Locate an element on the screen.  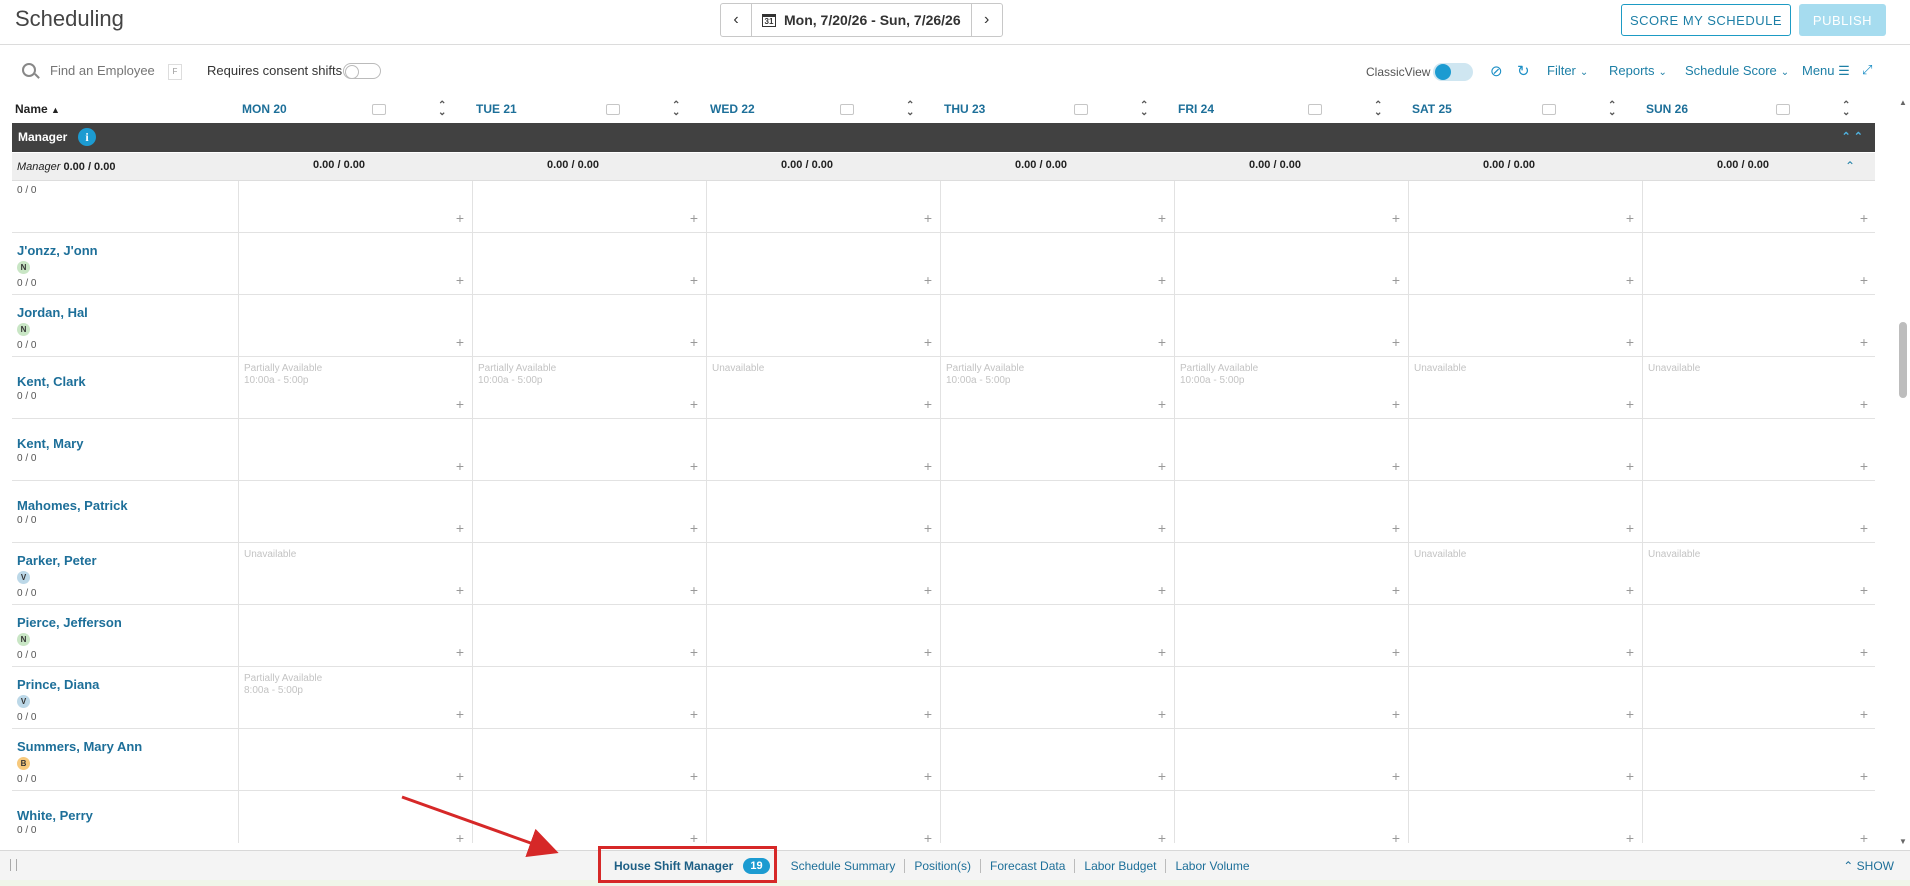
day-column-header: SUN 26 is located at coordinates (1667, 109).